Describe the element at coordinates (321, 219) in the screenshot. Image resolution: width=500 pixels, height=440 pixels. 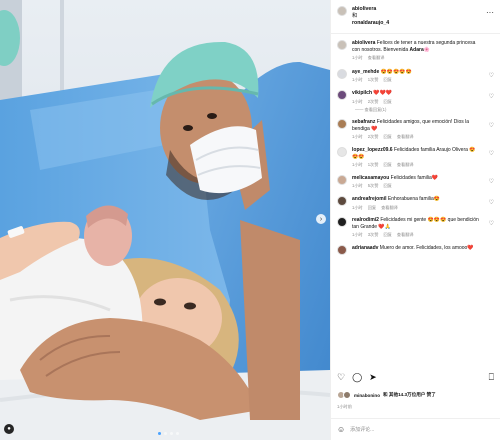
I see `next-photo-button: ›` at that location.